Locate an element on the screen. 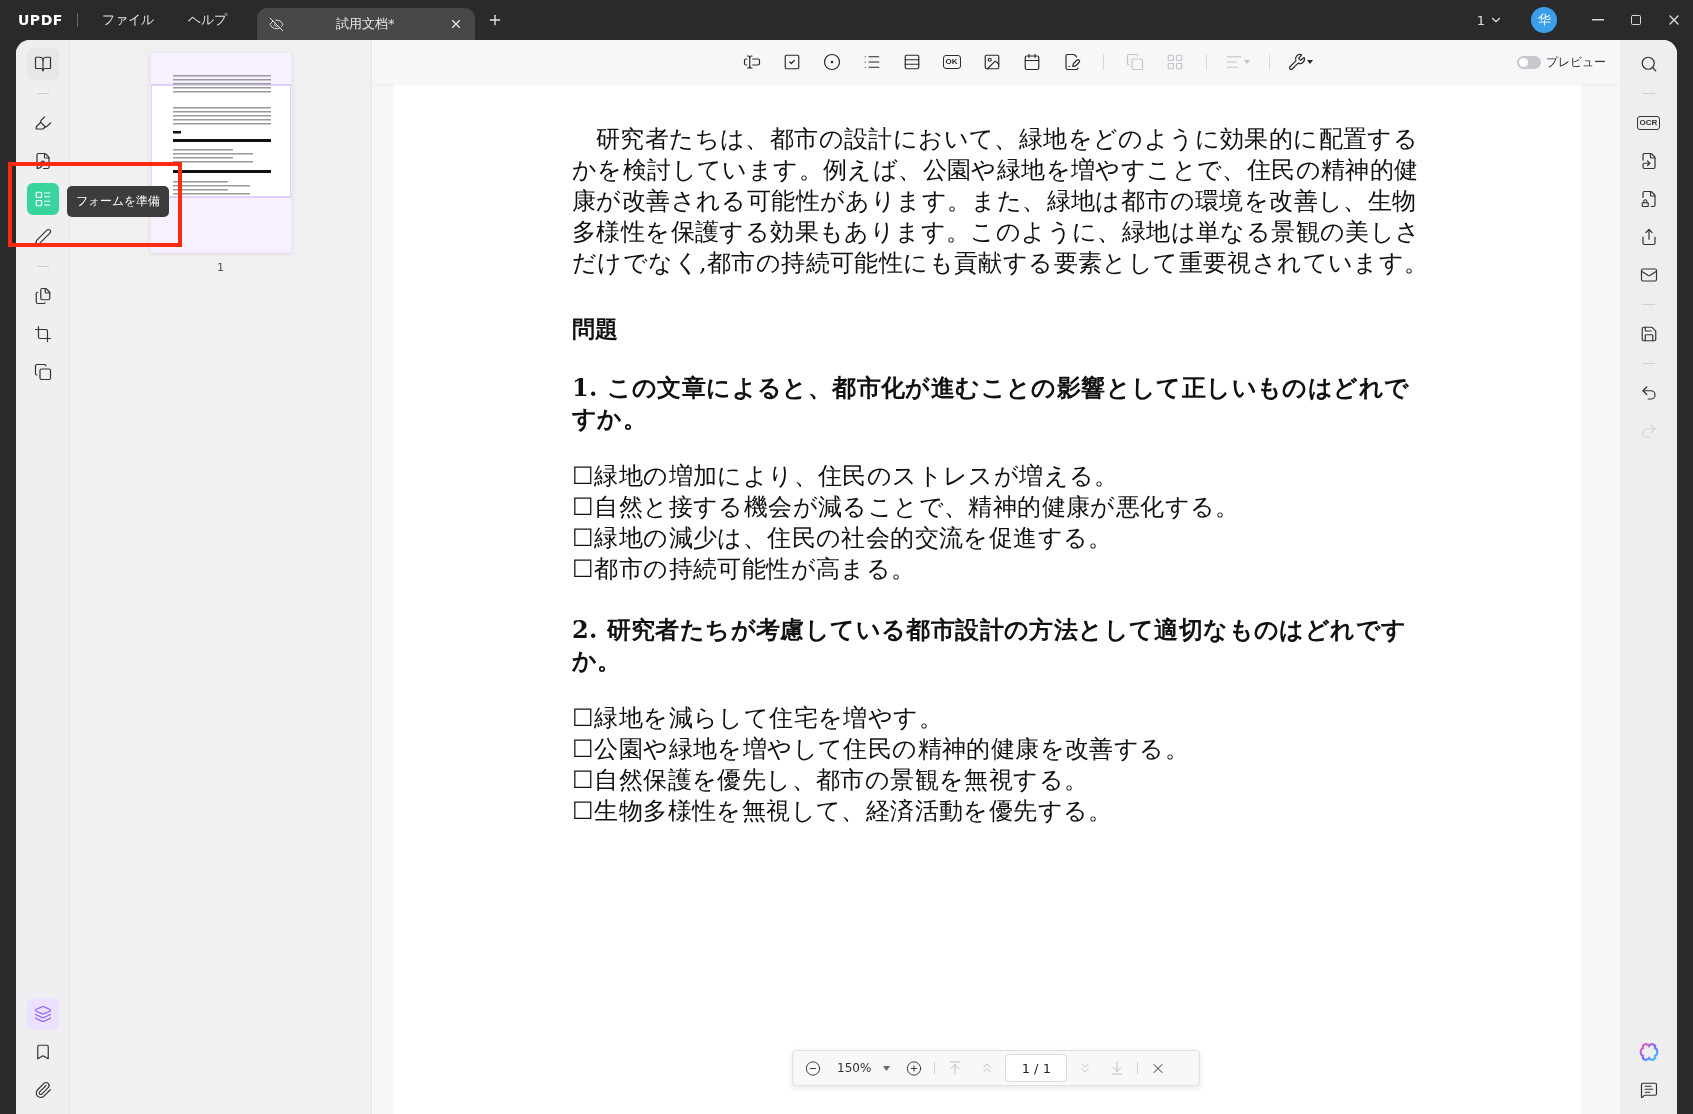 The image size is (1693, 1114). list-icon is located at coordinates (871, 62).